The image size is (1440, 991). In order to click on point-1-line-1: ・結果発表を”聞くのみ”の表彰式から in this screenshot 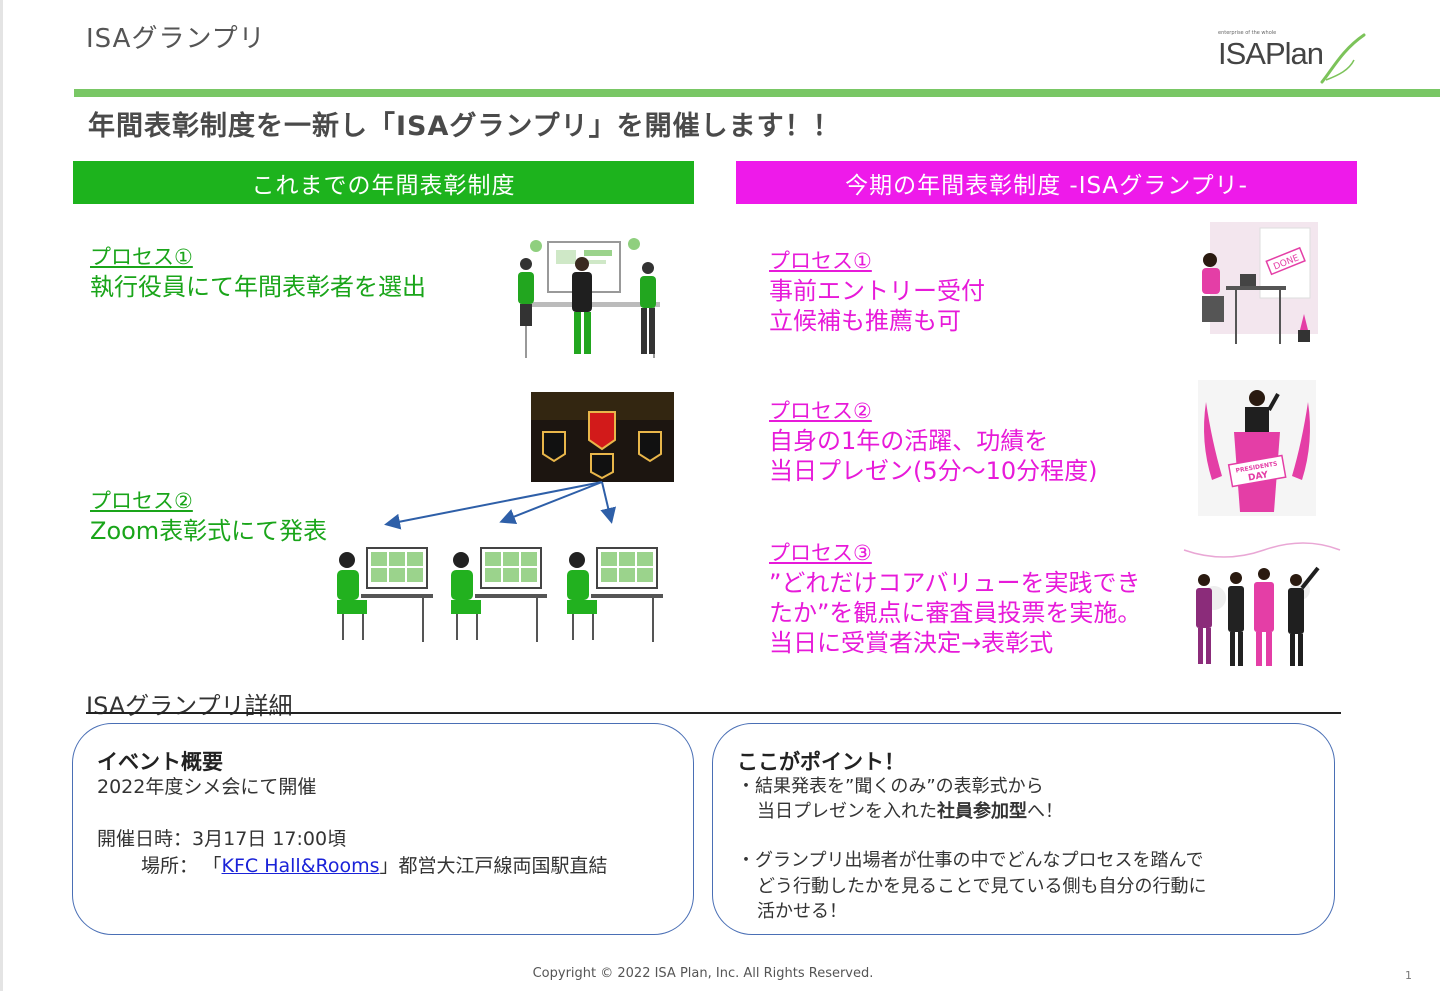, I will do `click(890, 786)`.